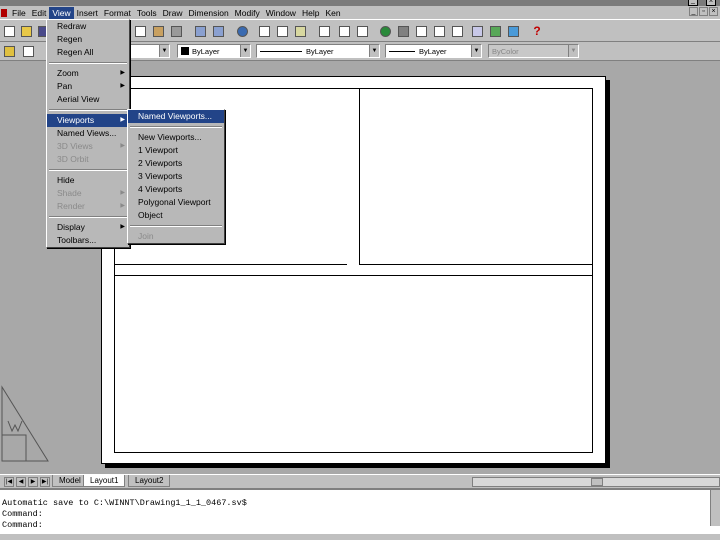  What do you see at coordinates (88, 52) in the screenshot?
I see `view-menu-item-regen-all: Regen All` at bounding box center [88, 52].